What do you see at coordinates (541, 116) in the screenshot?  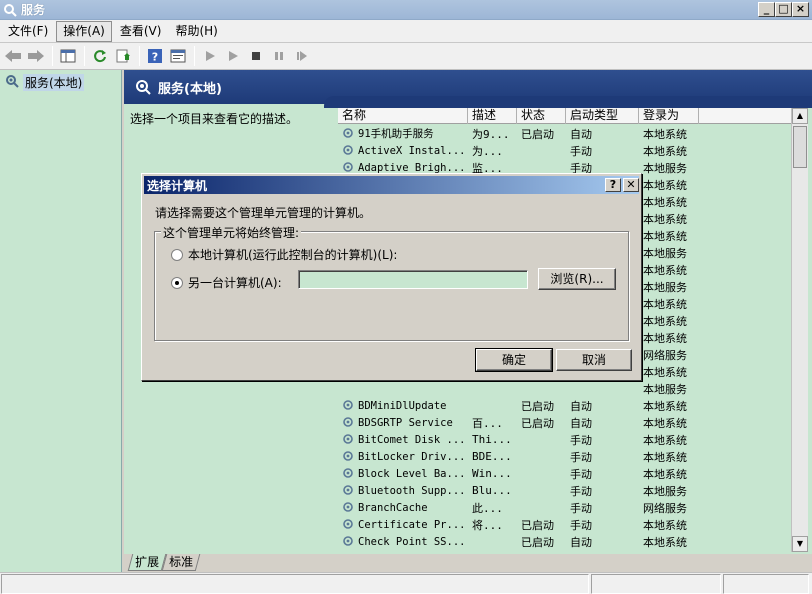 I see `column-header-status: 状态` at bounding box center [541, 116].